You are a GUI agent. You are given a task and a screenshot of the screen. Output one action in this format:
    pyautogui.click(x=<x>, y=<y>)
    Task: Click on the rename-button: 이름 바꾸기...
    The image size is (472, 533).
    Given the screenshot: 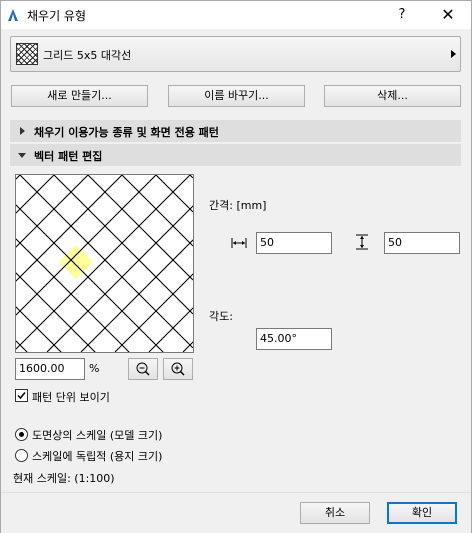 What is the action you would take?
    pyautogui.click(x=236, y=96)
    